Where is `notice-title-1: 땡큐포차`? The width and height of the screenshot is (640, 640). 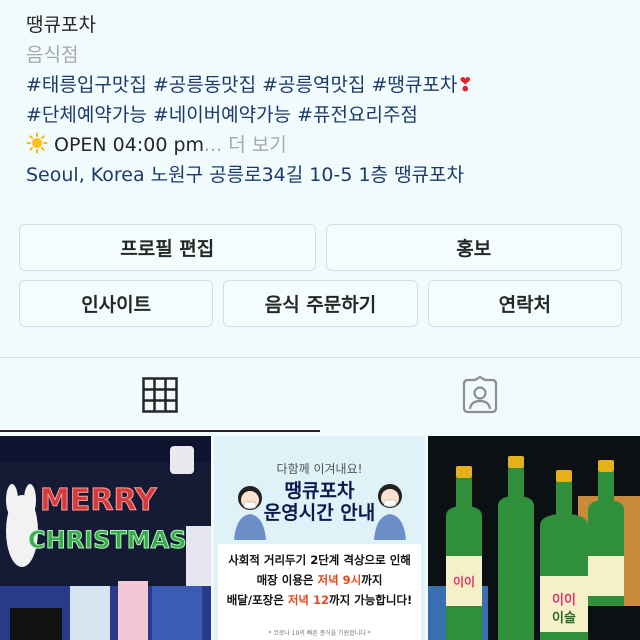
notice-title-1: 땡큐포차 is located at coordinates (319, 491).